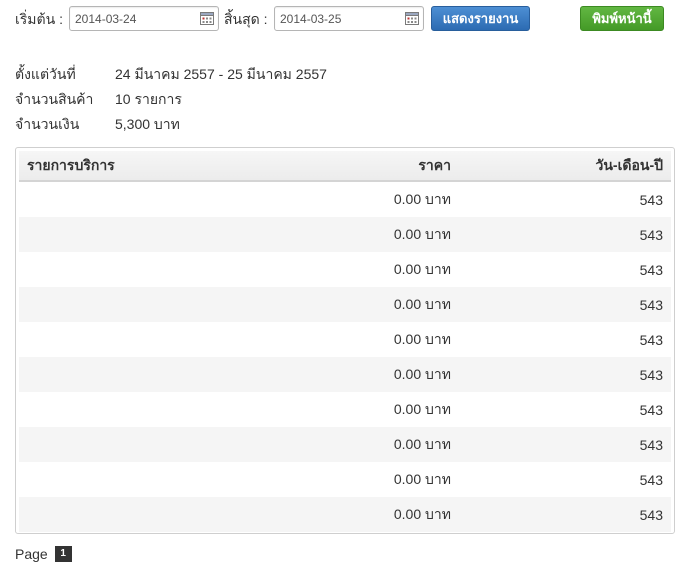 The image size is (679, 563). I want to click on summary-row-items: จำนวนสินค้า 10 รายการ, so click(265, 102).